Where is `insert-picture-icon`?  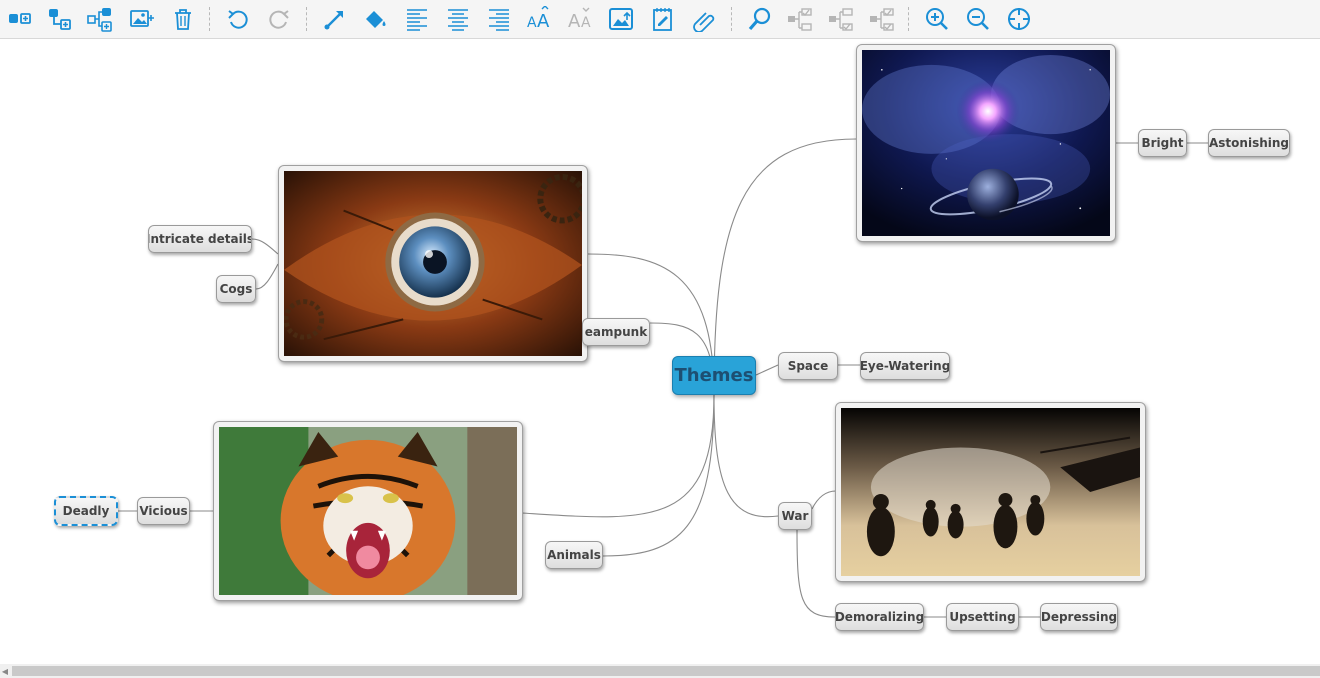
insert-picture-icon is located at coordinates (621, 19).